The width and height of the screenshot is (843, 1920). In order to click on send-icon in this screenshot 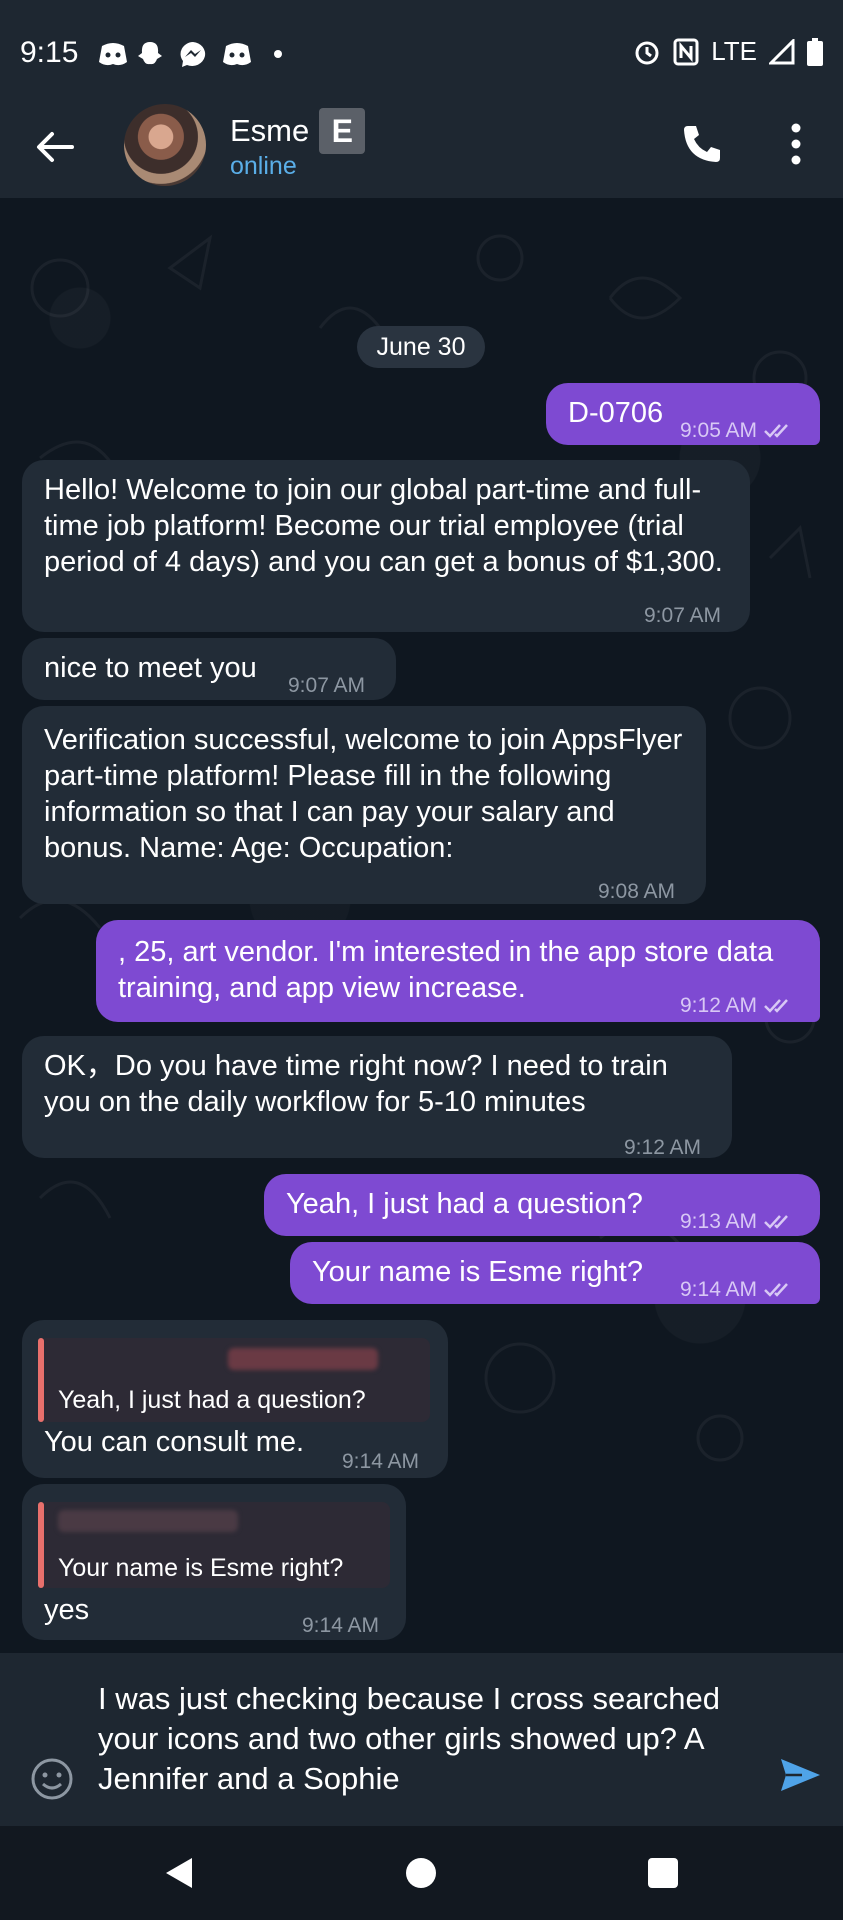, I will do `click(800, 1775)`.